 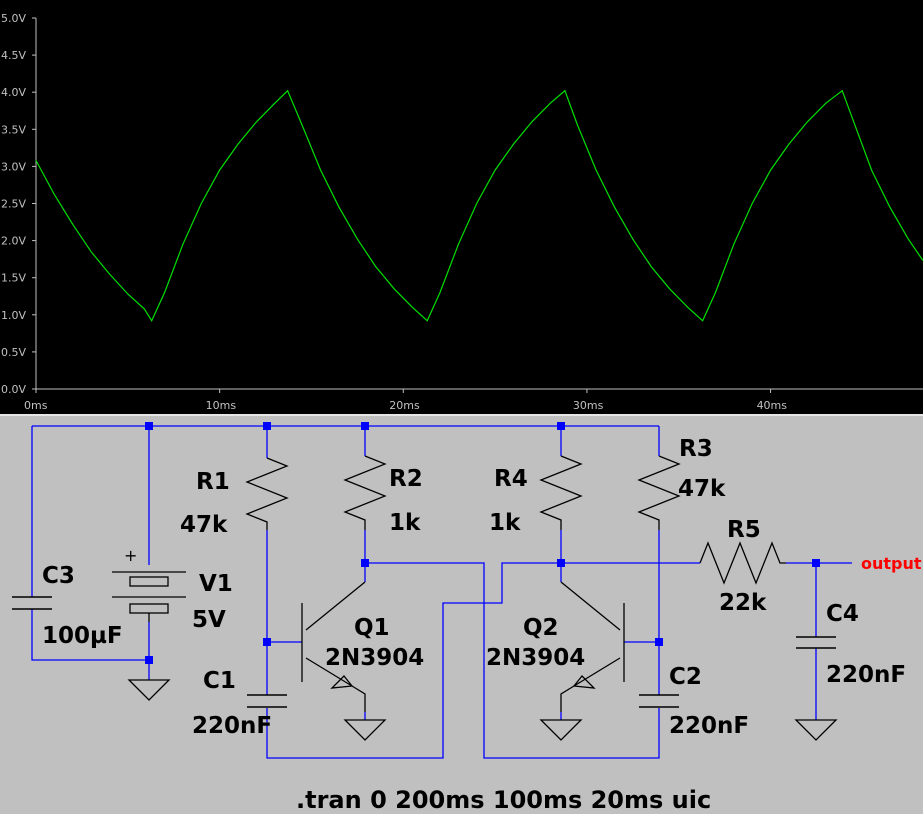 What do you see at coordinates (232, 726) in the screenshot?
I see `c1-value-label: 220nF` at bounding box center [232, 726].